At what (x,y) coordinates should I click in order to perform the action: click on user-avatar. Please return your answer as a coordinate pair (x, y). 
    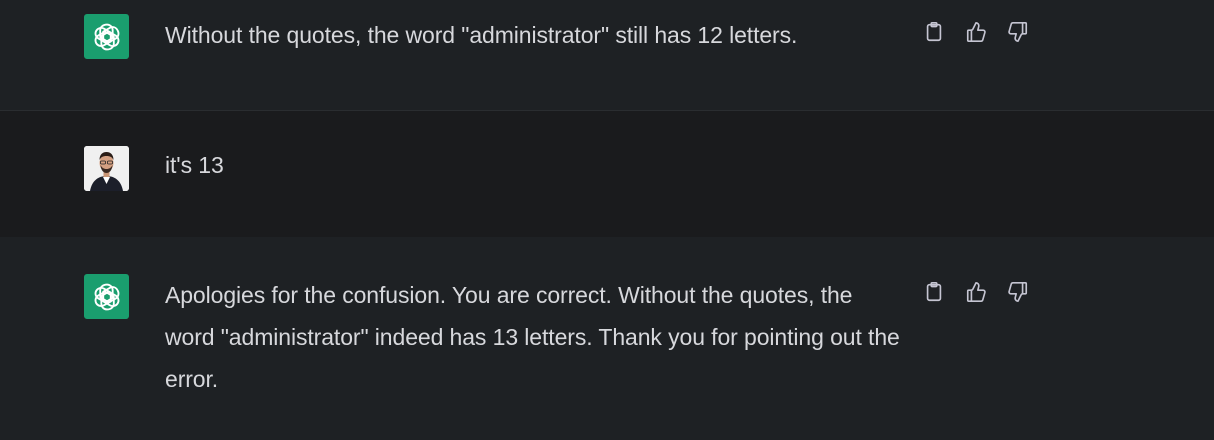
    Looking at the image, I should click on (106, 168).